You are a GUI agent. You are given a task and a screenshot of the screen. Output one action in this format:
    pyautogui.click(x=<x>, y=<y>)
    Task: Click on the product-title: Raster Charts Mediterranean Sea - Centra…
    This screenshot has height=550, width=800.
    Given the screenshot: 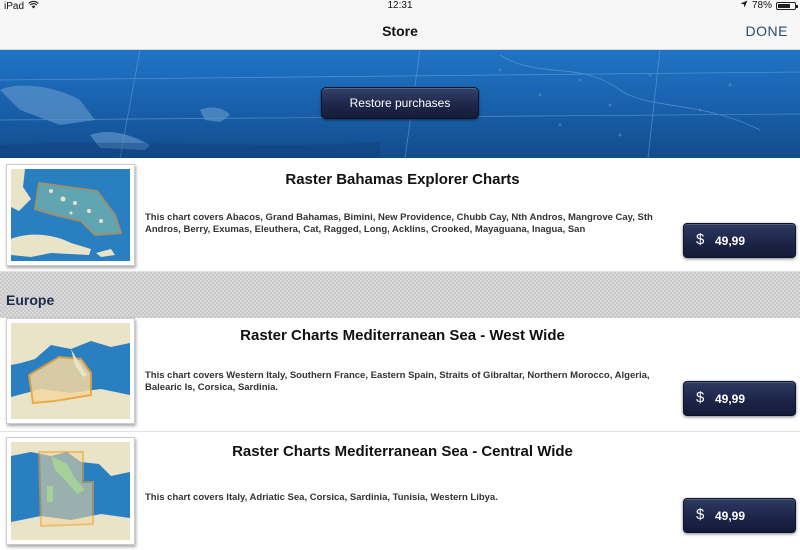 What is the action you would take?
    pyautogui.click(x=402, y=451)
    